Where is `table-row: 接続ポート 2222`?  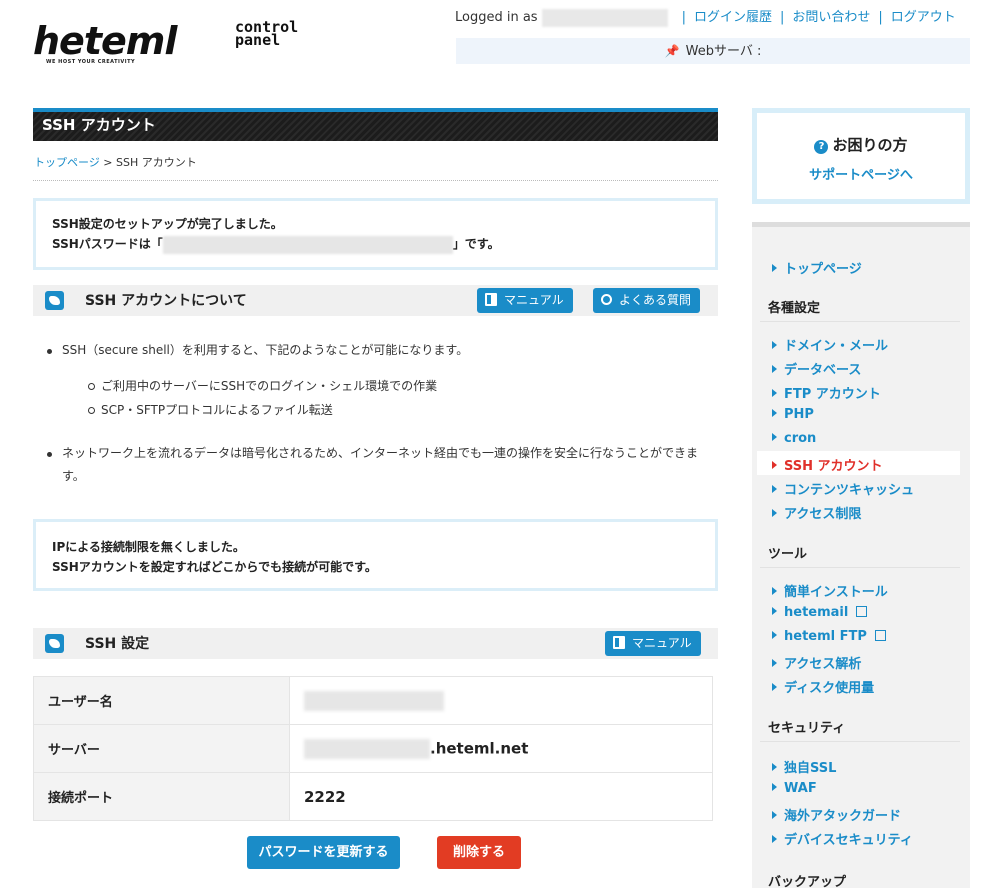 table-row: 接続ポート 2222 is located at coordinates (373, 796).